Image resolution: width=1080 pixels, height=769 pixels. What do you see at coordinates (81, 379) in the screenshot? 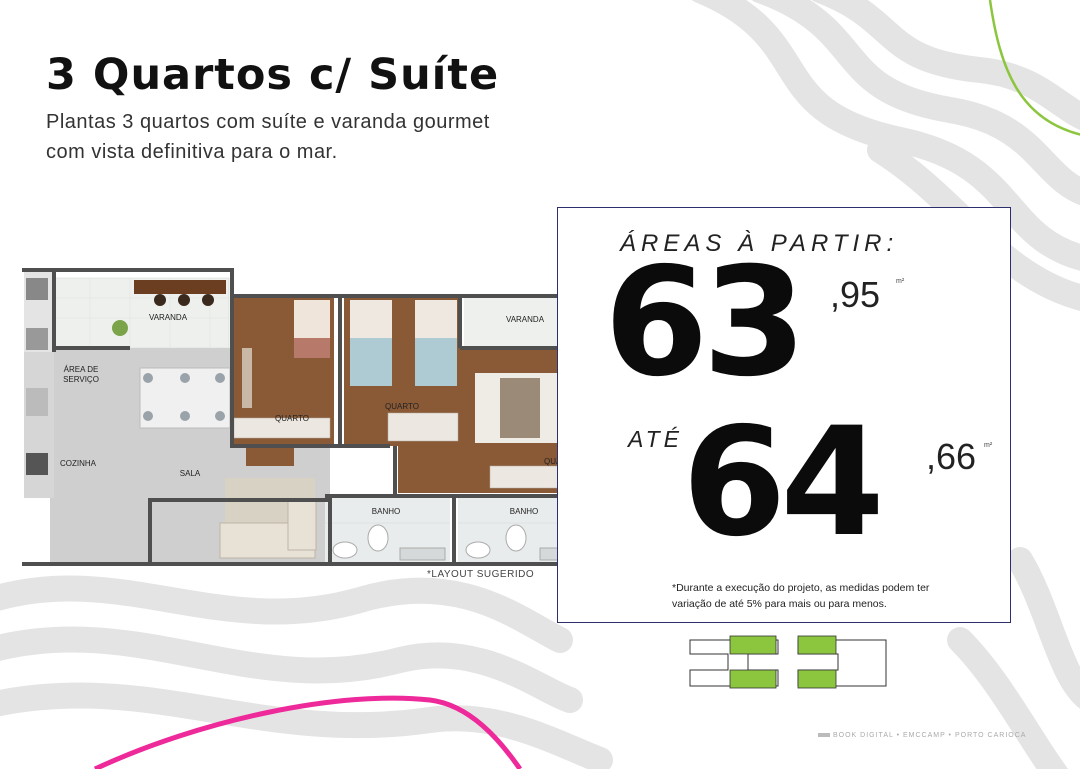
I see `label-area-servico-2: SERVIÇO` at bounding box center [81, 379].